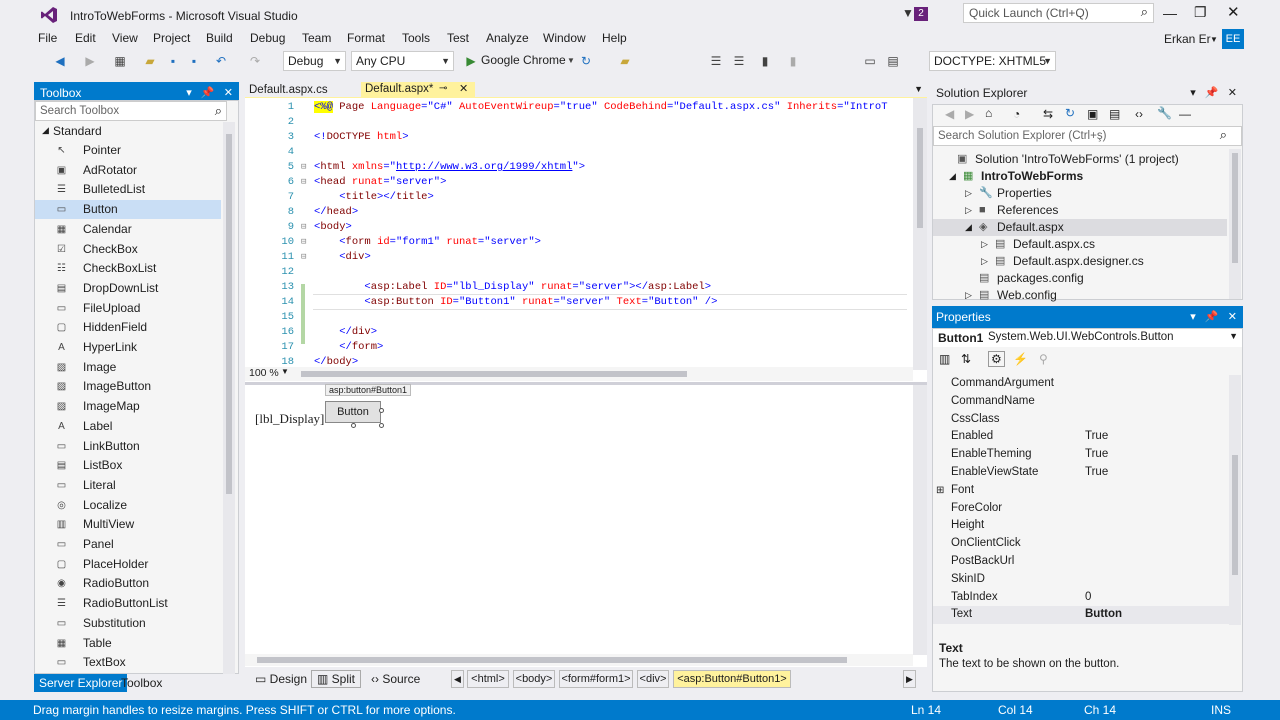 Image resolution: width=1280 pixels, height=720 pixels. I want to click on design-label-preview: [lbl_Display], so click(289, 419).